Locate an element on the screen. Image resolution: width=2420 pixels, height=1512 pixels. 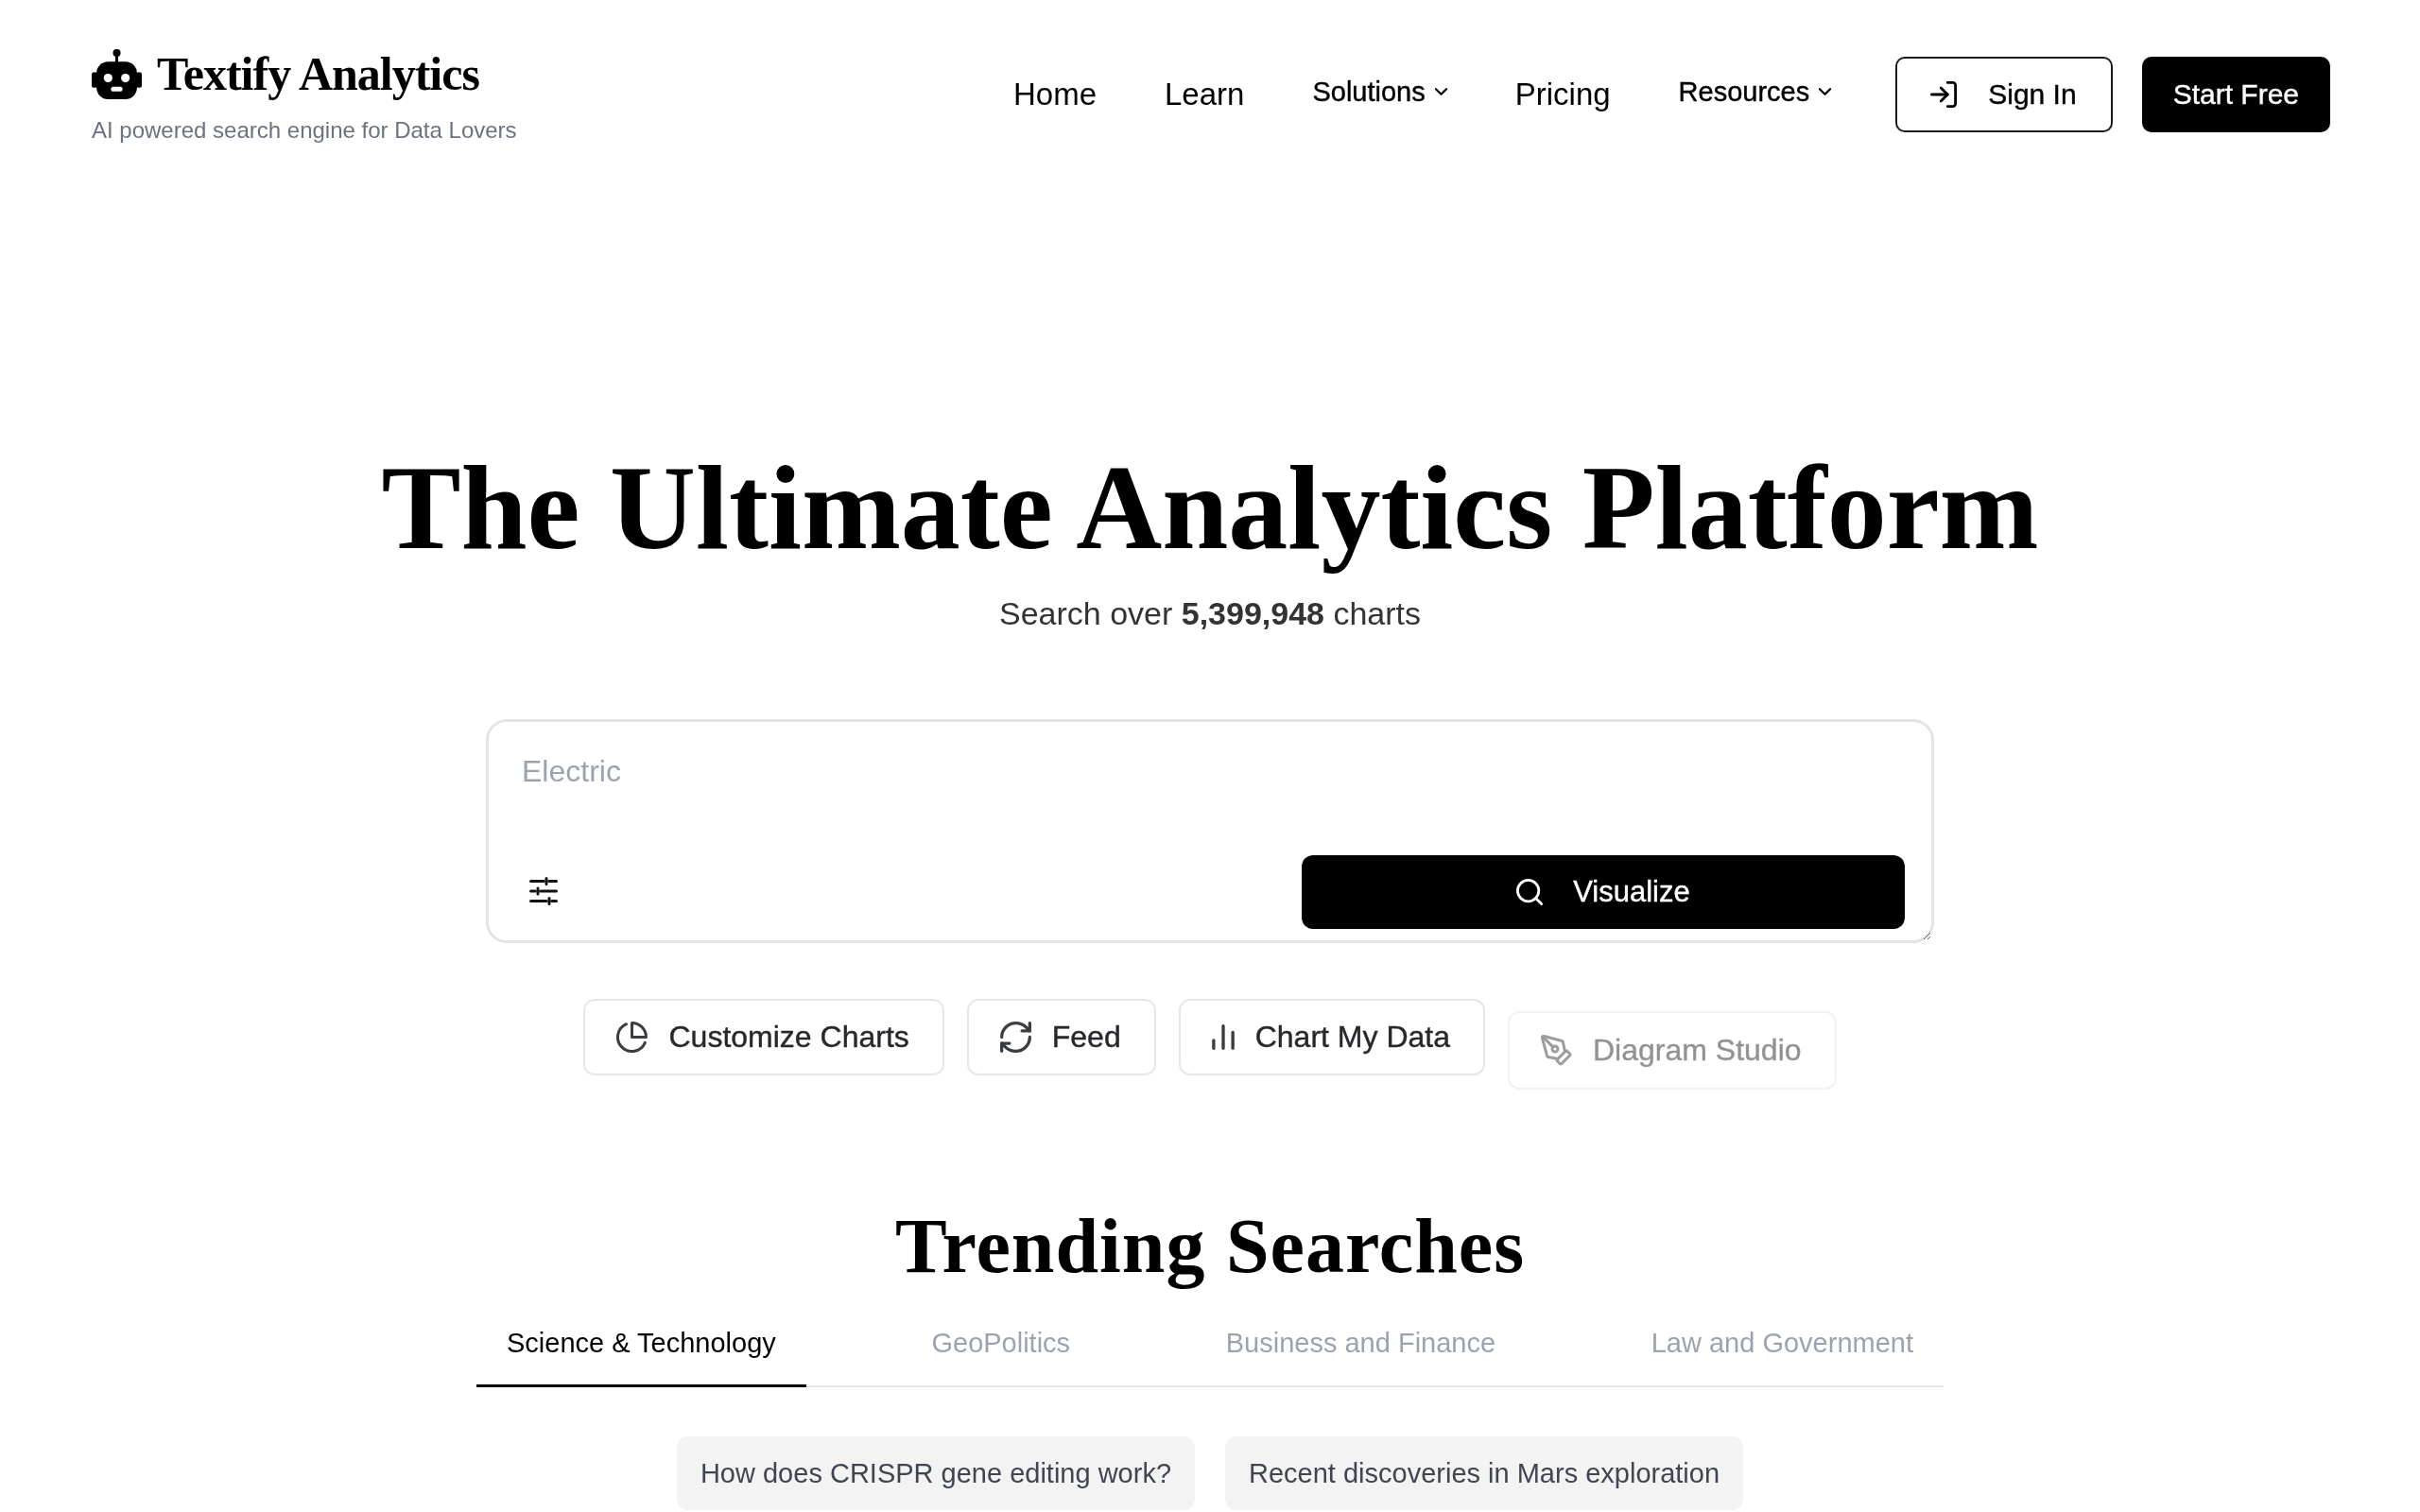
search-icon is located at coordinates (1530, 891).